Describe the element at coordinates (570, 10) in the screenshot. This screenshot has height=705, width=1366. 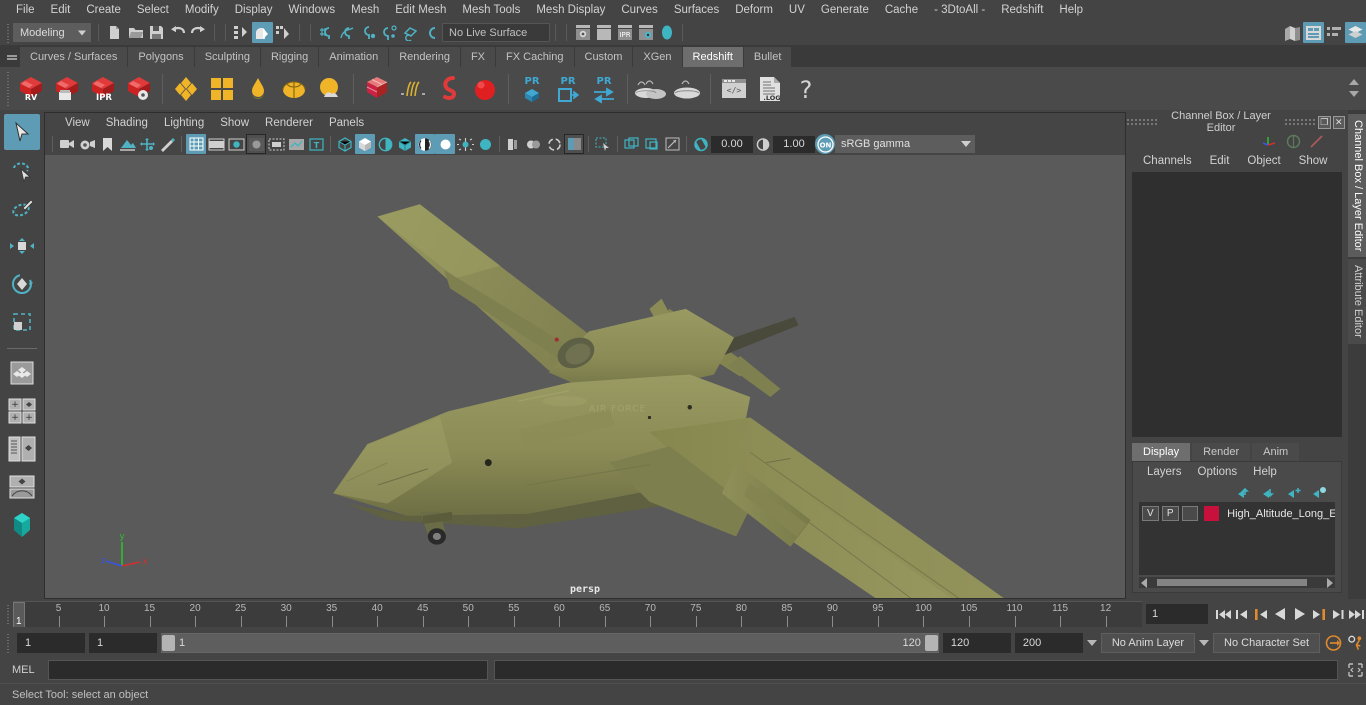
I see `menu-mesh-display: Mesh Display` at that location.